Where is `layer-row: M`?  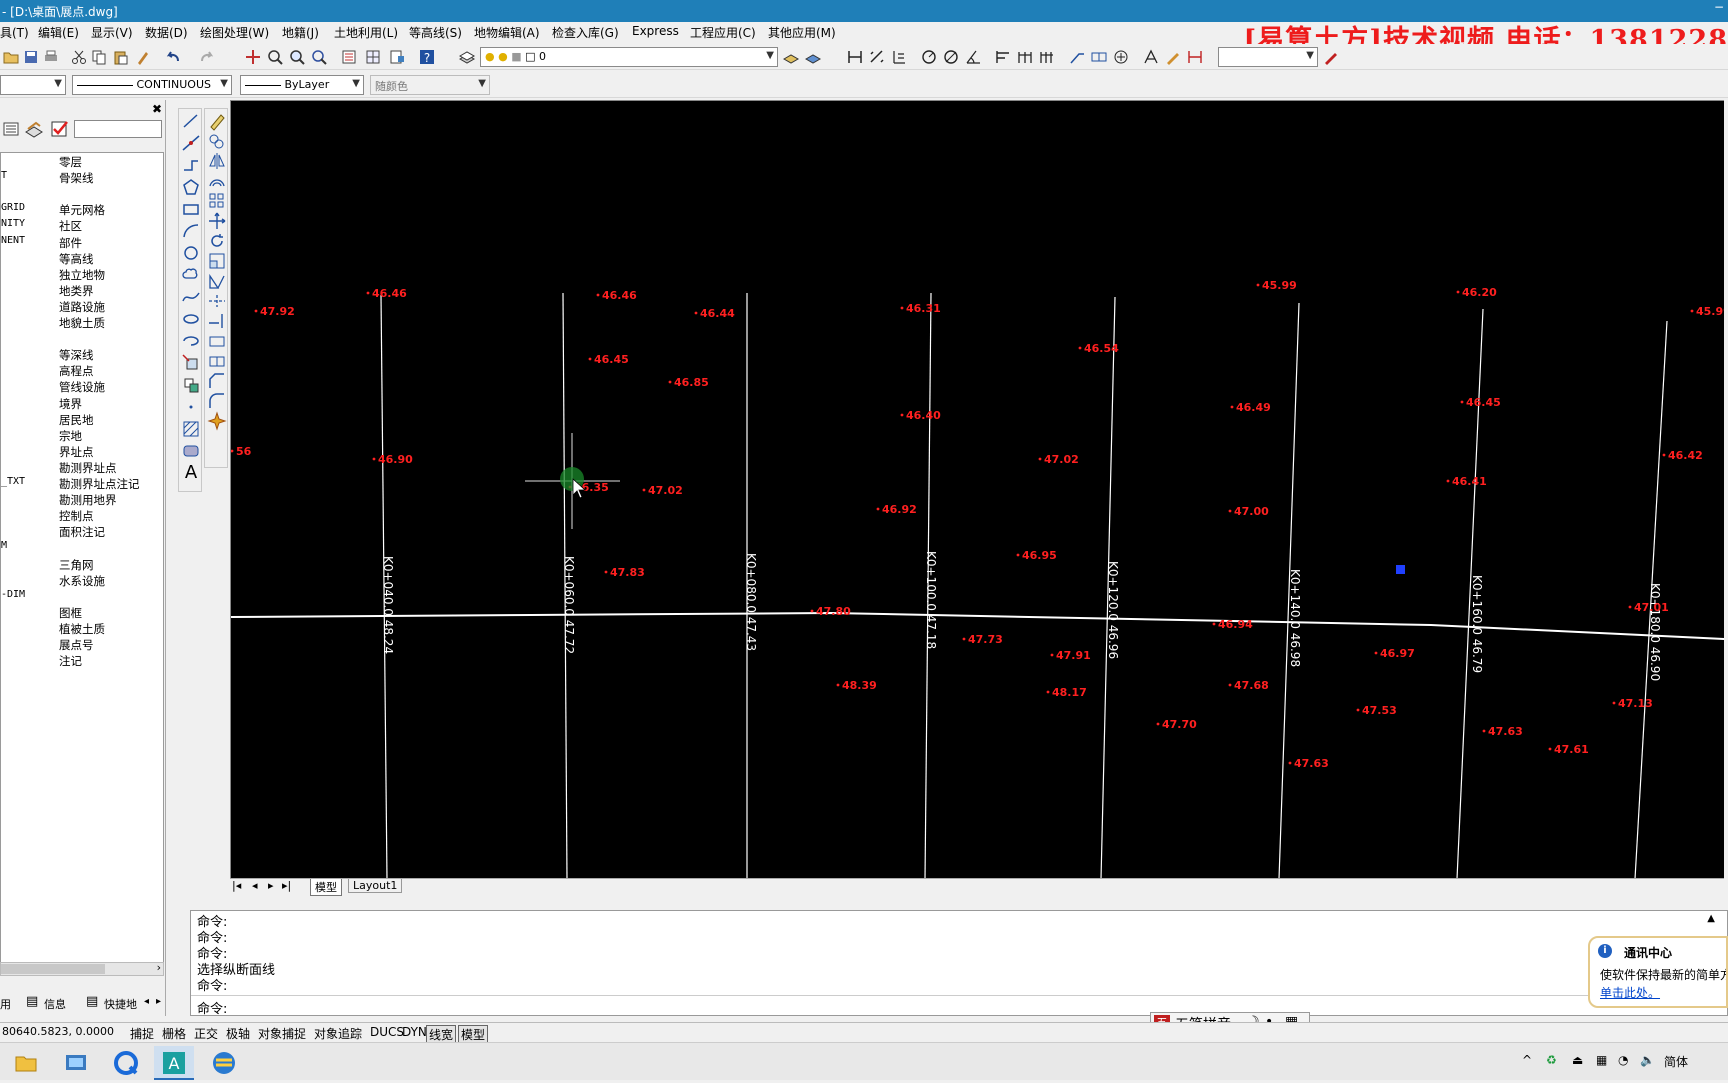 layer-row: M is located at coordinates (82, 547).